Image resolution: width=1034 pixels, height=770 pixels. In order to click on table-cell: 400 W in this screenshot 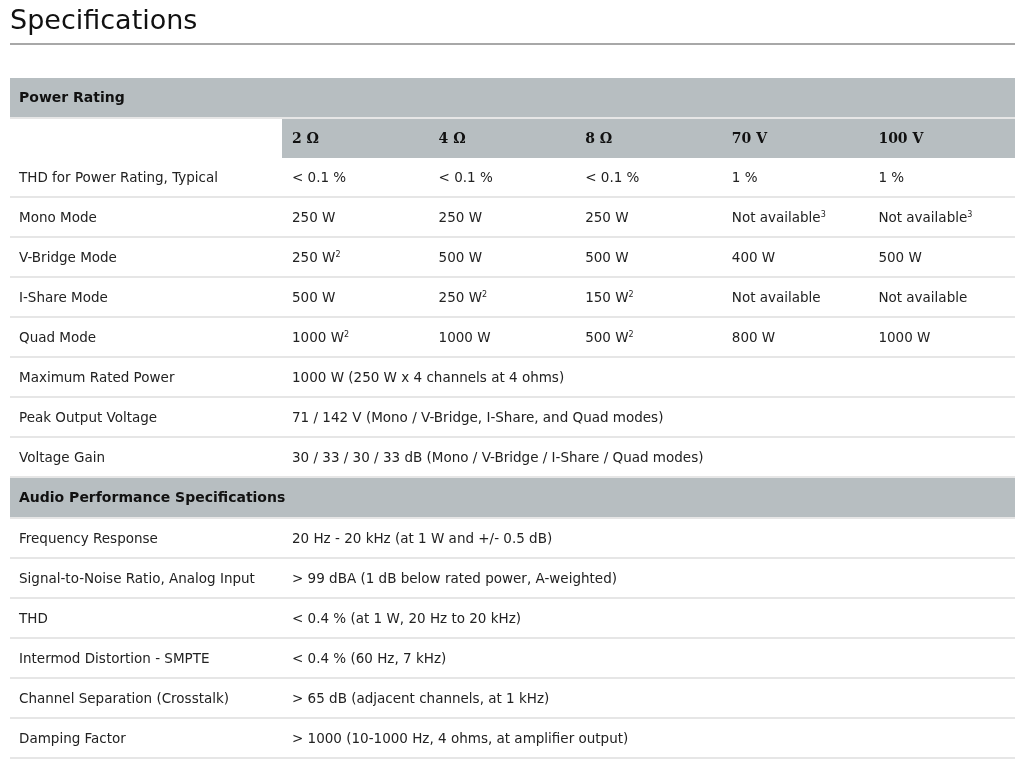, I will do `click(795, 258)`.